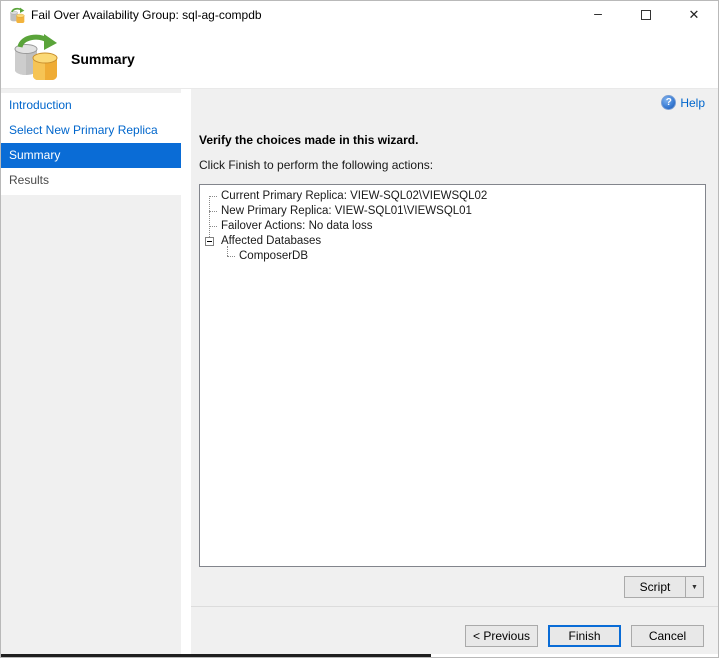 Image resolution: width=719 pixels, height=658 pixels. I want to click on tree-item-affected-databases: Affected Databases, so click(452, 241).